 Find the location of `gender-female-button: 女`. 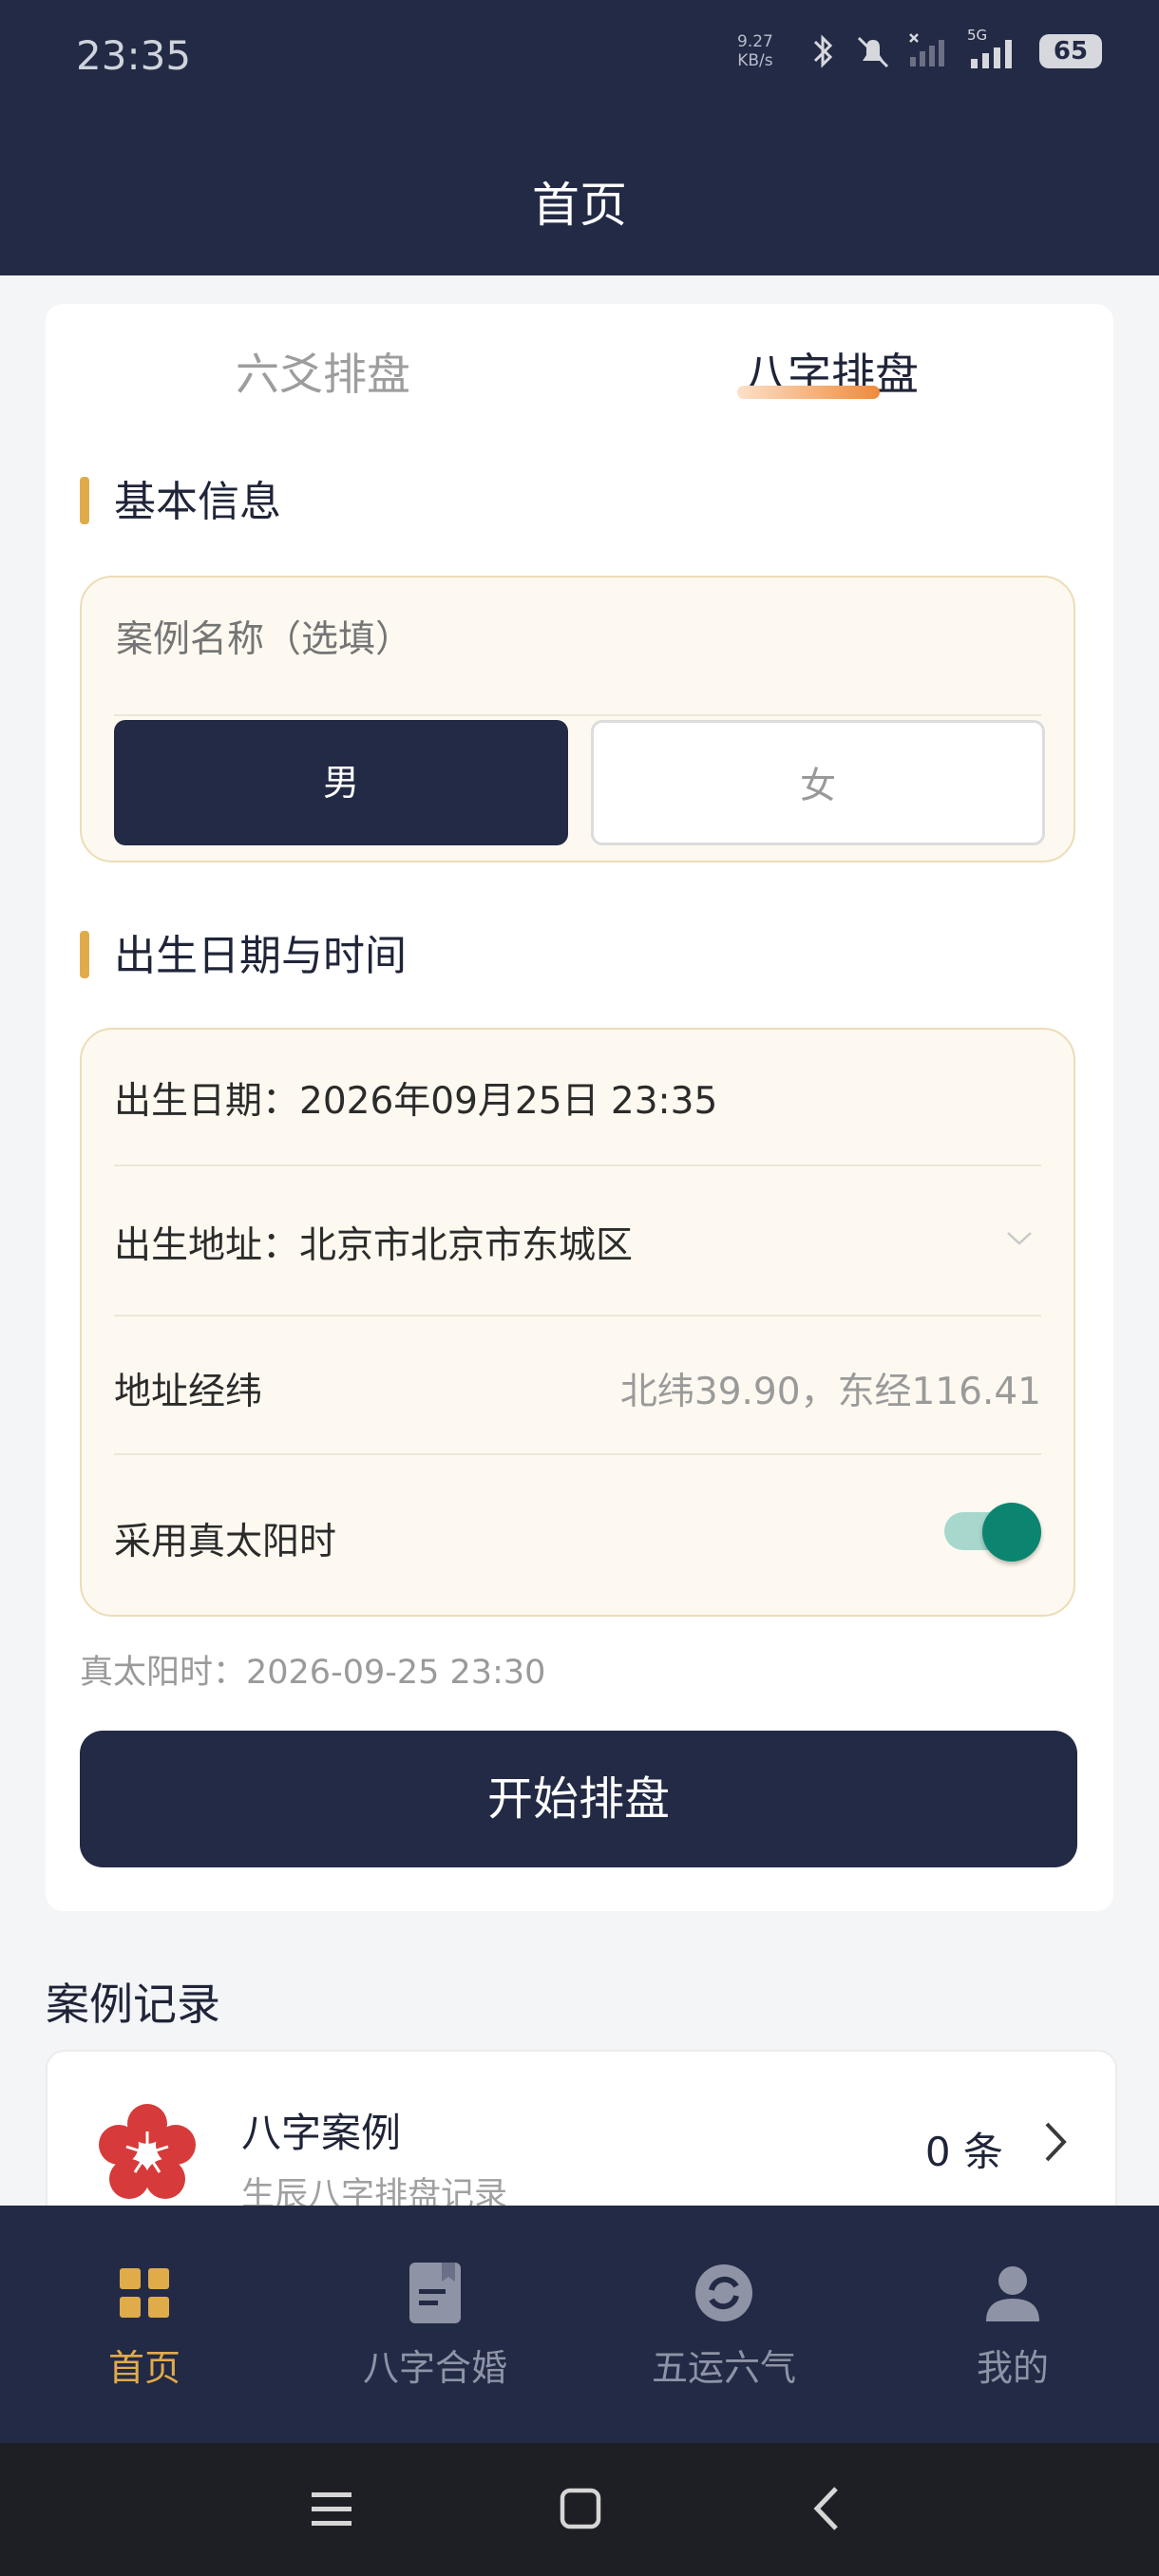

gender-female-button: 女 is located at coordinates (818, 782).